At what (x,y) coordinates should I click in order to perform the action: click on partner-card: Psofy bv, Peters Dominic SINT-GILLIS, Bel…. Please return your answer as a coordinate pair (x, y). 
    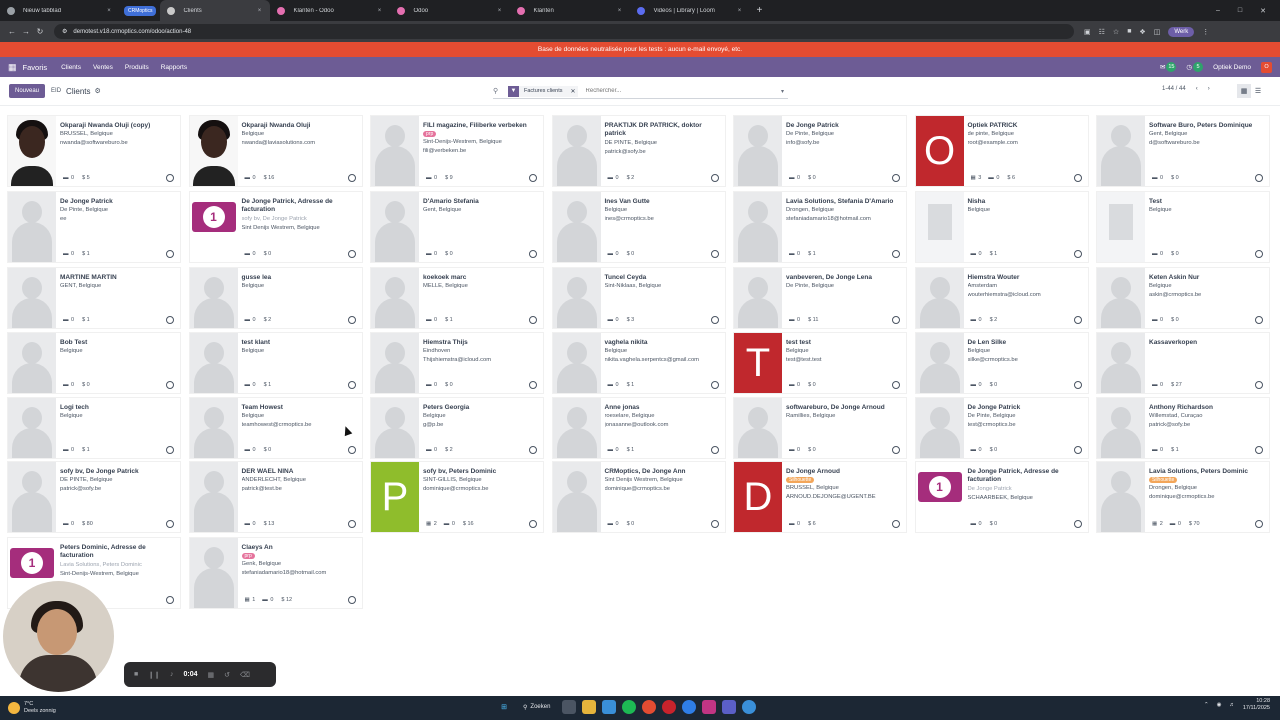
    Looking at the image, I should click on (457, 497).